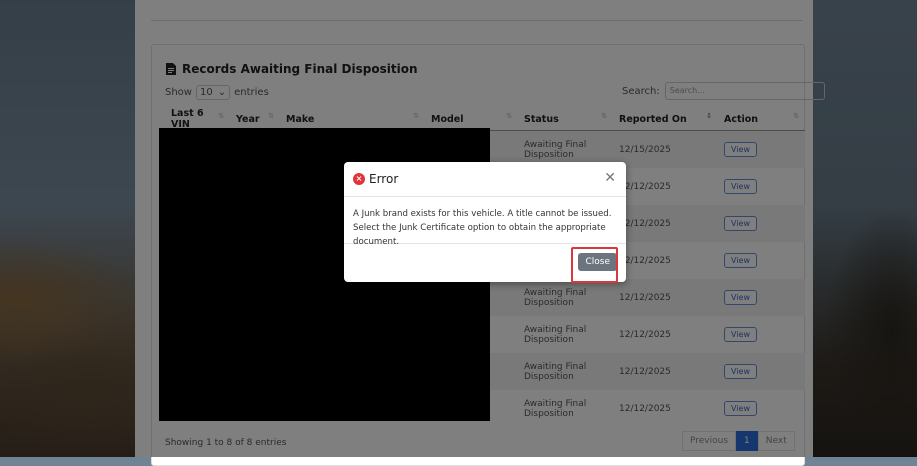 The image size is (917, 466). I want to click on close-icon: ✕, so click(610, 178).